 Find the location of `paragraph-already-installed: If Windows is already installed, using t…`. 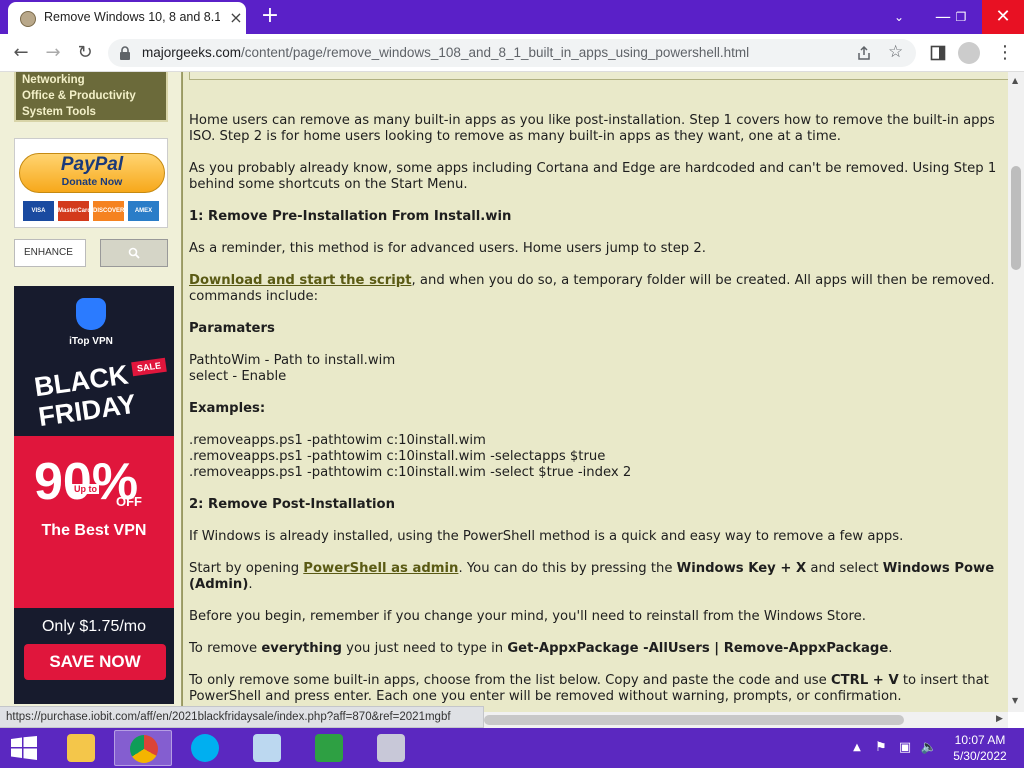

paragraph-already-installed: If Windows is already installed, using t… is located at coordinates (546, 536).